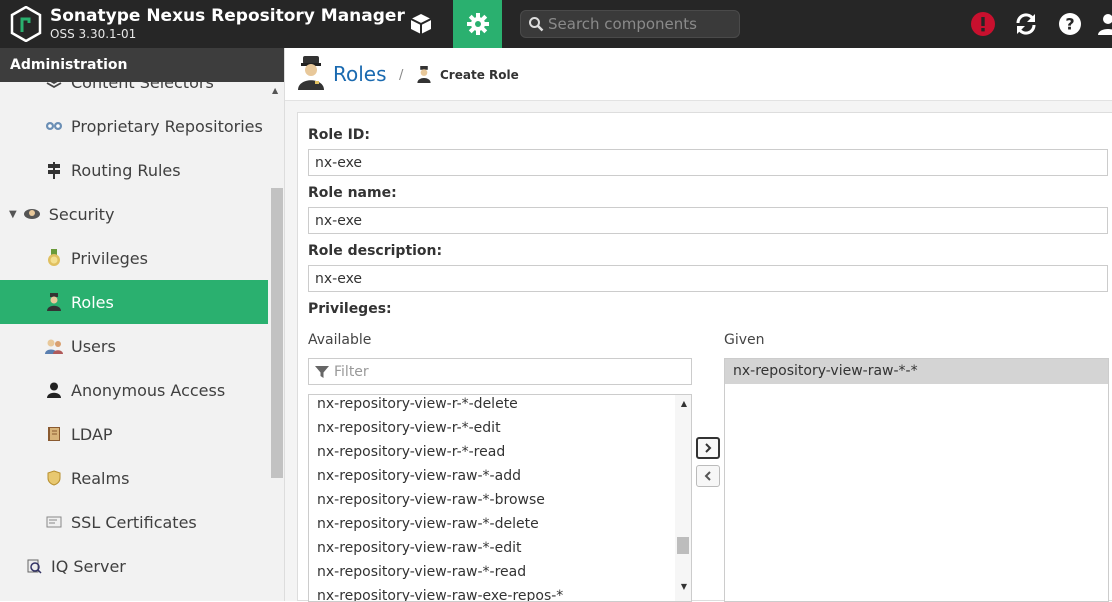  Describe the element at coordinates (350, 309) in the screenshot. I see `privileges-label: Privileges:` at that location.